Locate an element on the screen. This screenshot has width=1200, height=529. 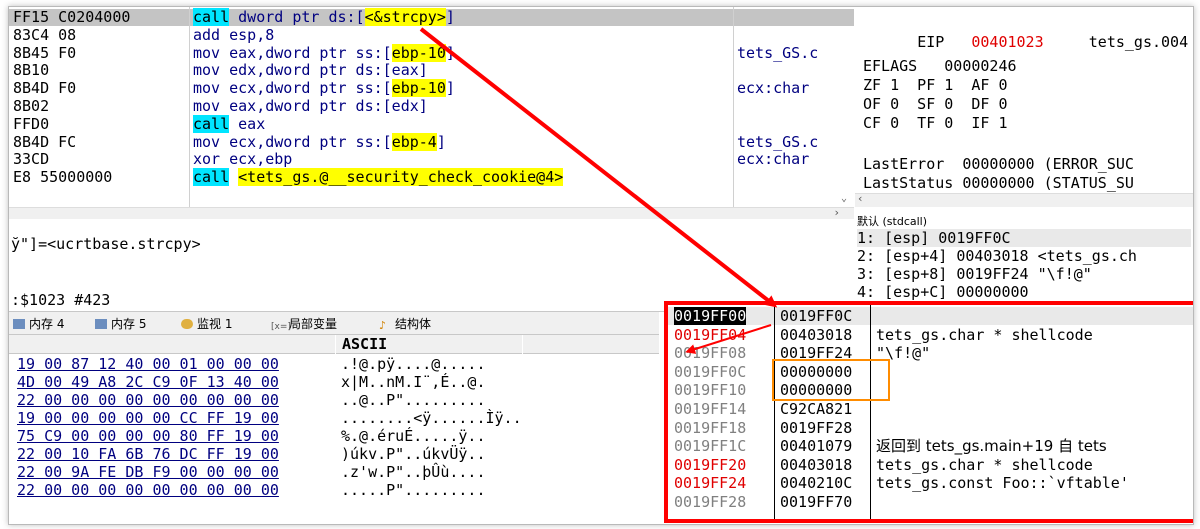
arrow-esp-to-stack is located at coordinates (728, 339).